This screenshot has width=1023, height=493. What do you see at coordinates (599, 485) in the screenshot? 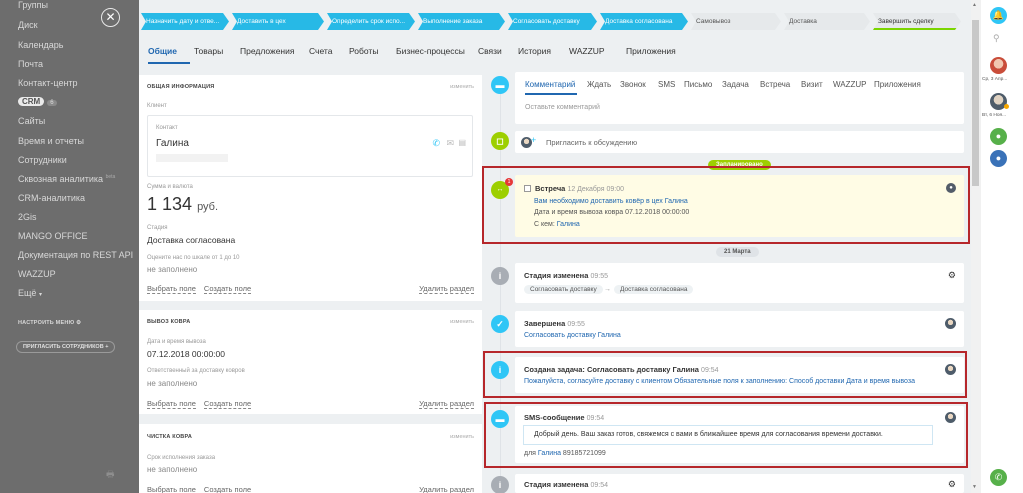
I see `stage-change2-time: 09:54` at bounding box center [599, 485].